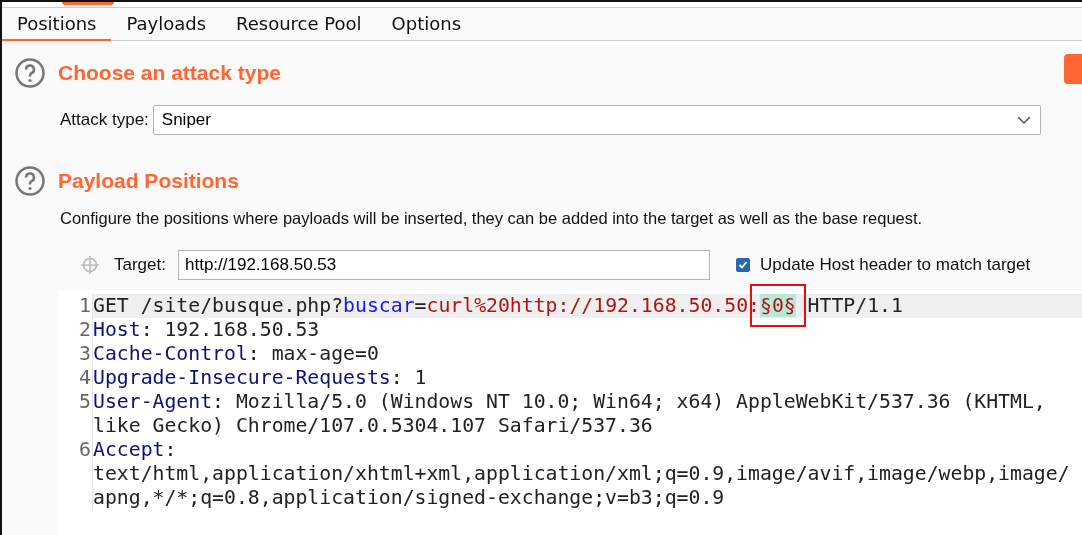  What do you see at coordinates (166, 24) in the screenshot?
I see `tab: Payloads` at bounding box center [166, 24].